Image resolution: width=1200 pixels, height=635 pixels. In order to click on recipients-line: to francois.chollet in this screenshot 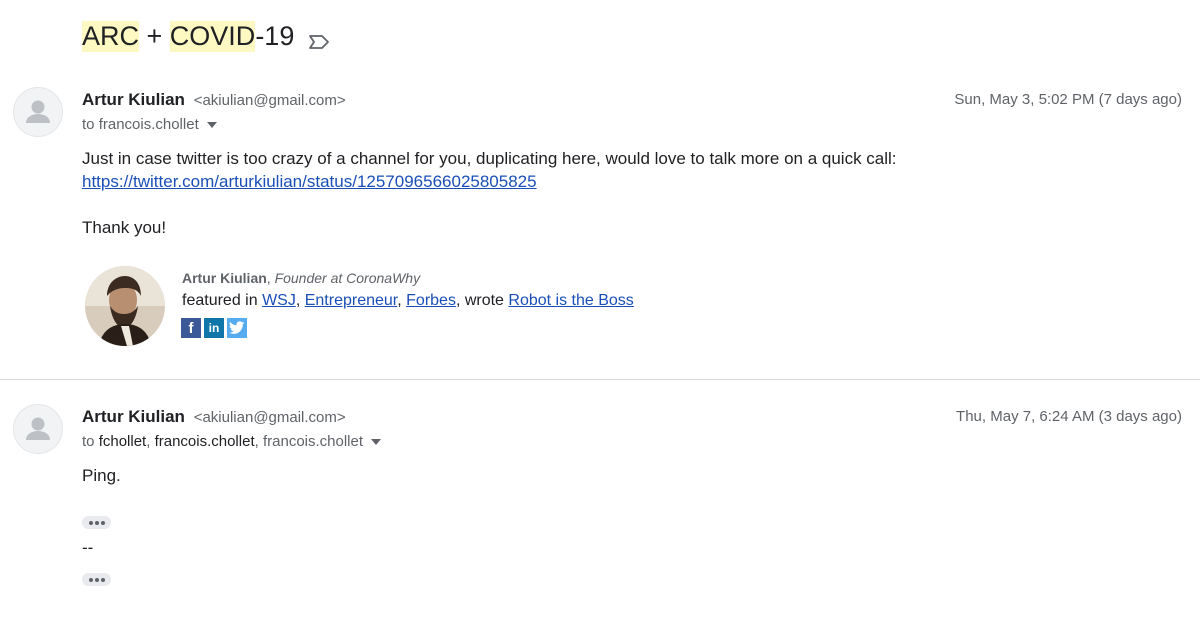, I will do `click(149, 124)`.